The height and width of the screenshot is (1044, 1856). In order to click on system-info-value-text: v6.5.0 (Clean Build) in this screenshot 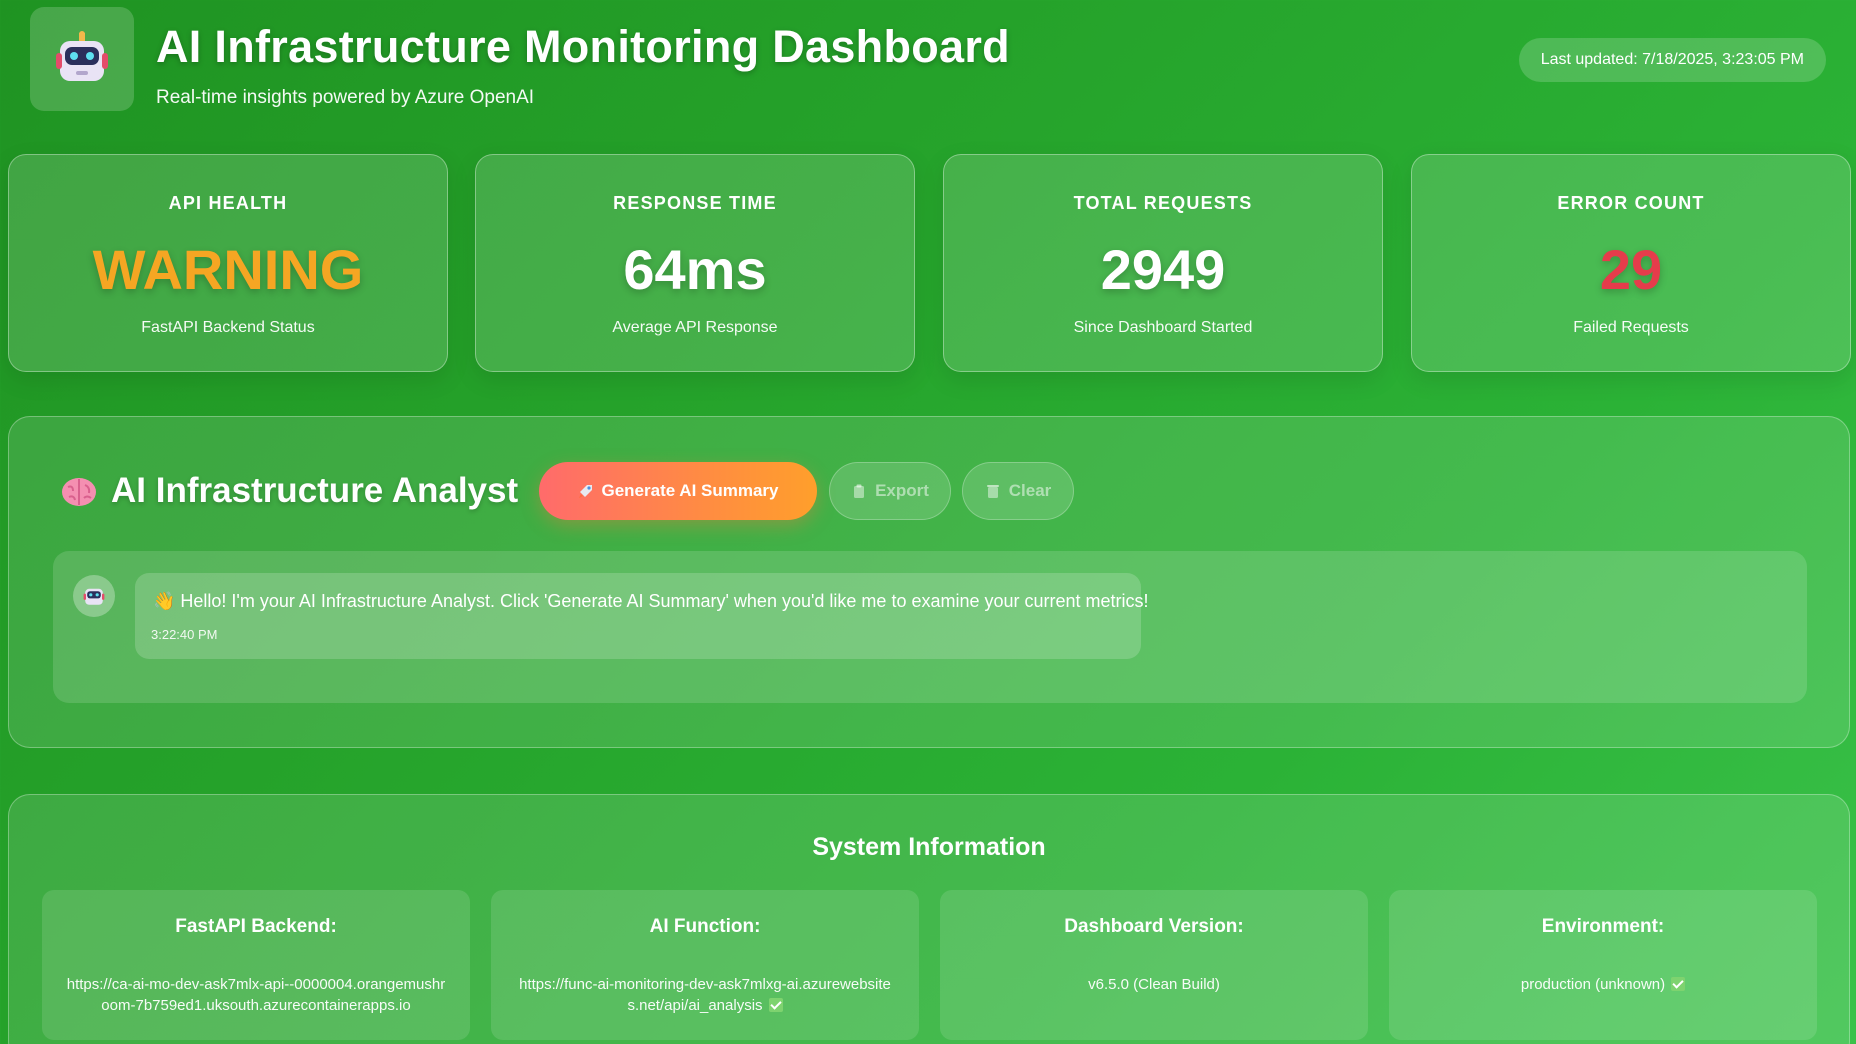, I will do `click(1154, 984)`.